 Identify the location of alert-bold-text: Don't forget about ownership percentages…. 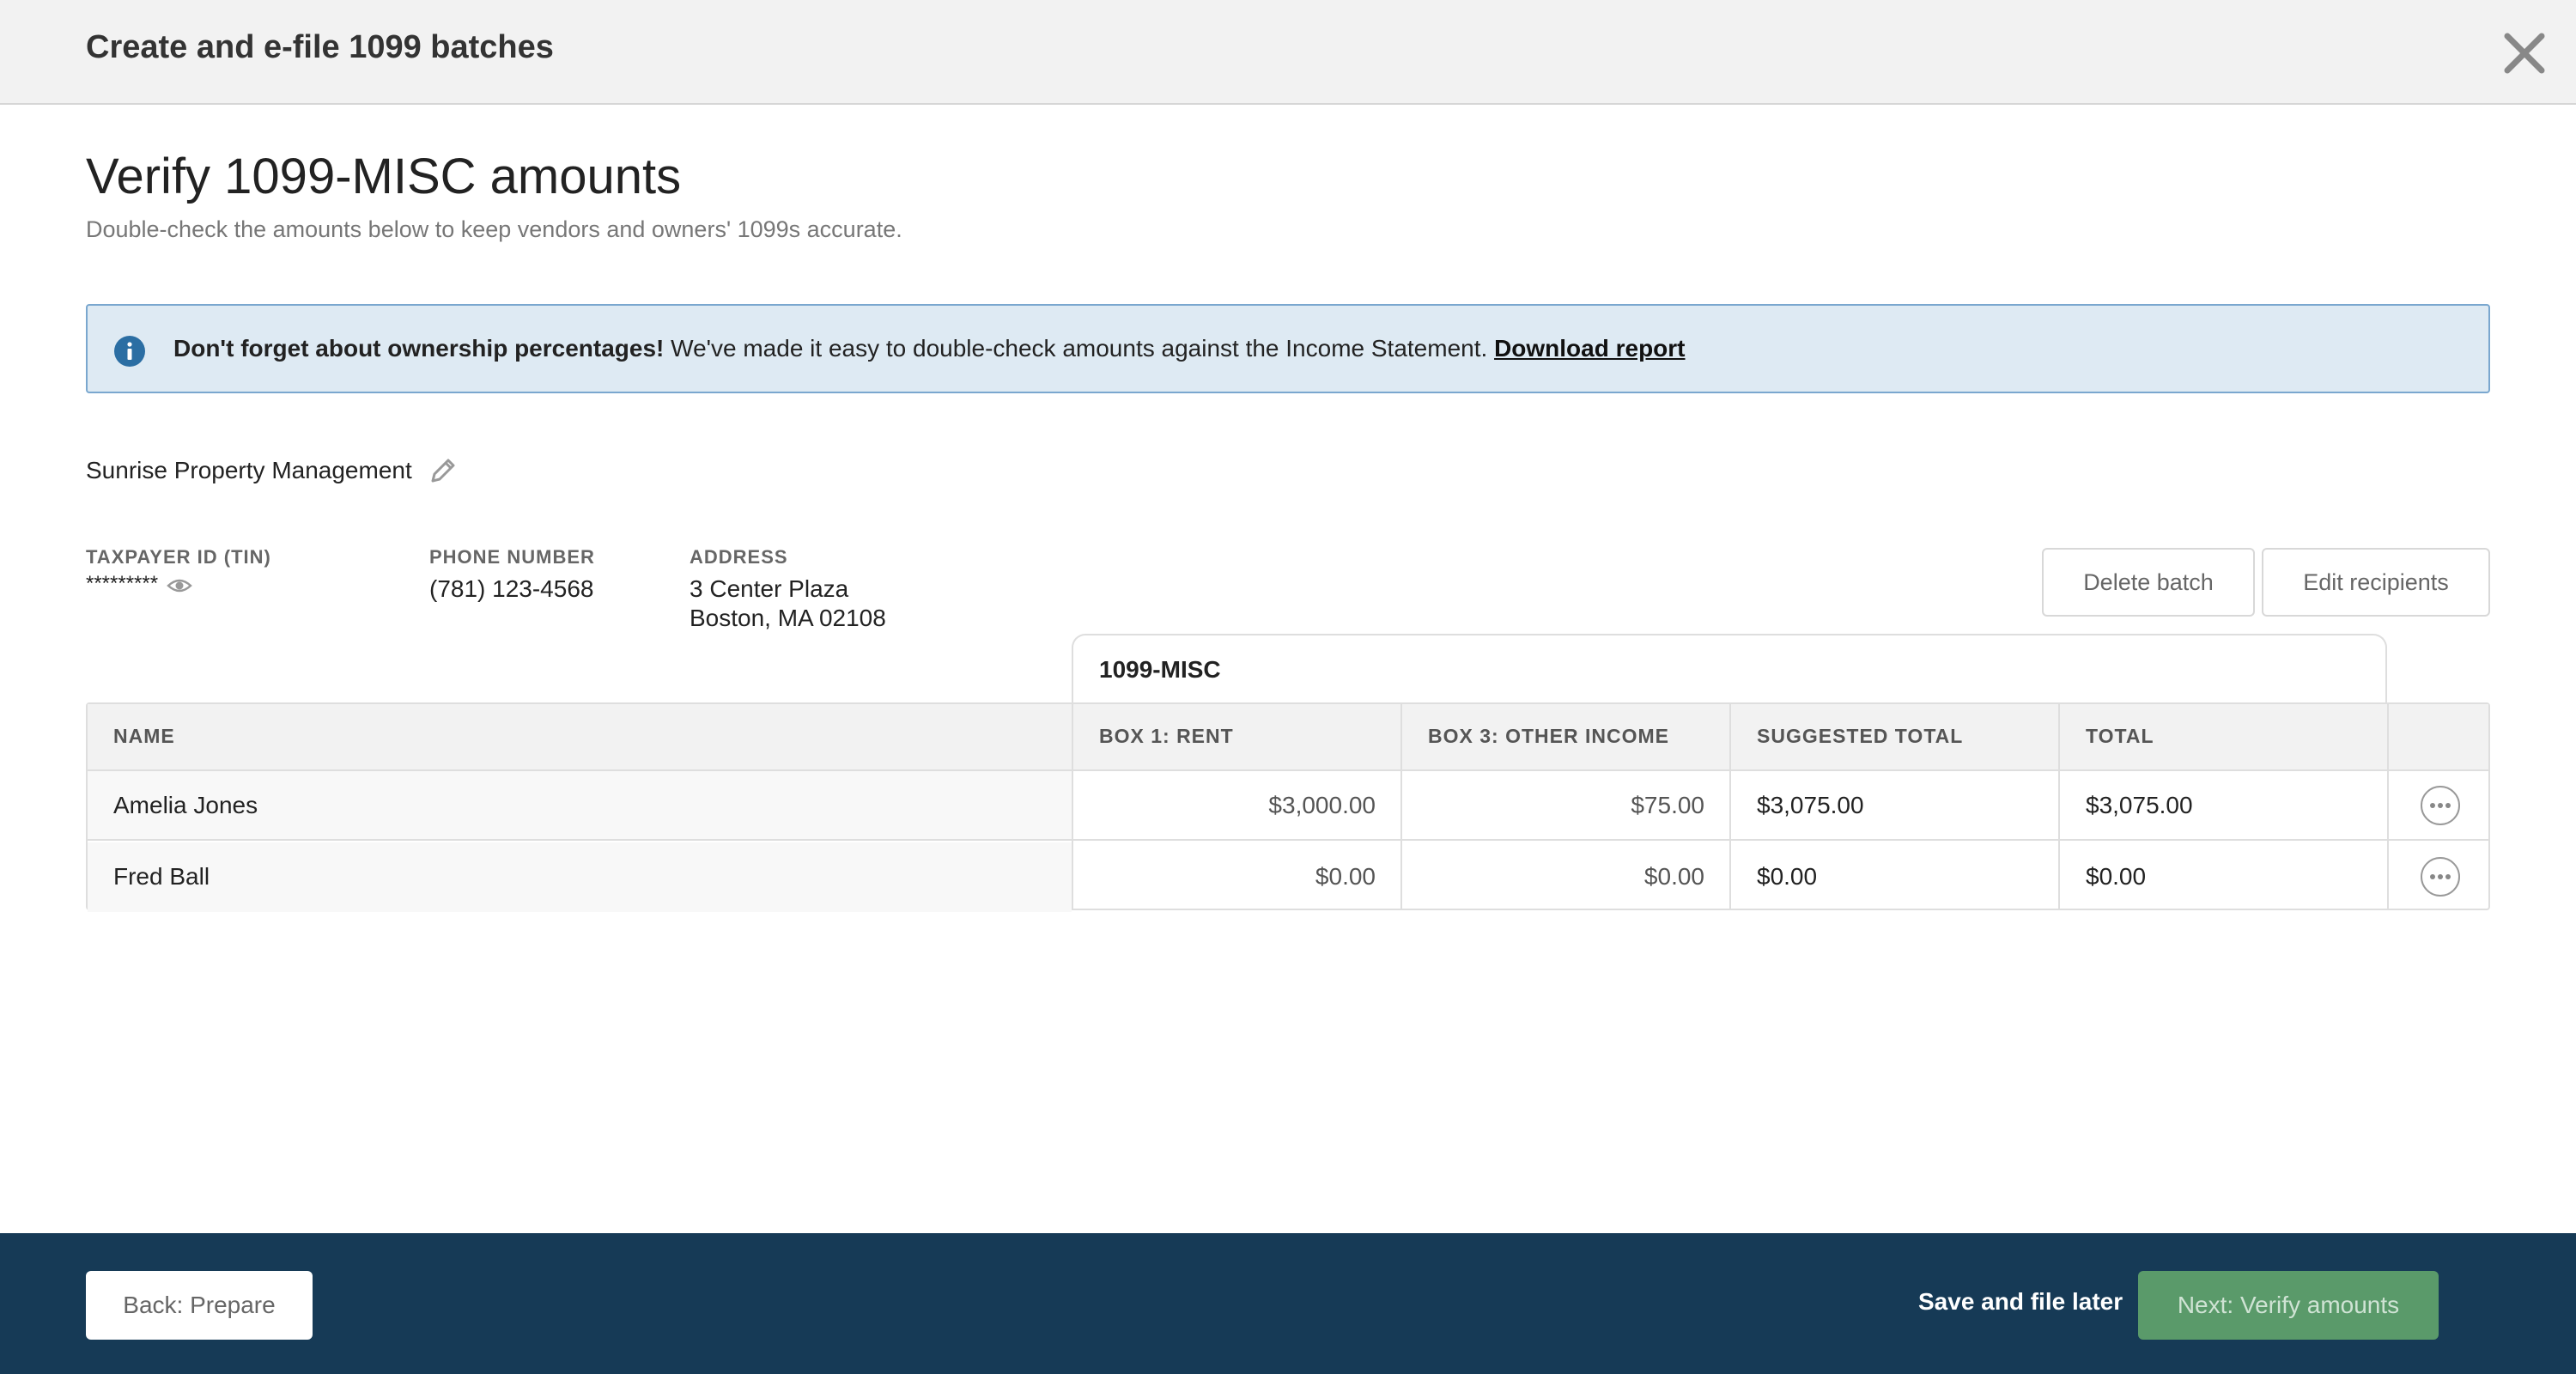
(419, 348).